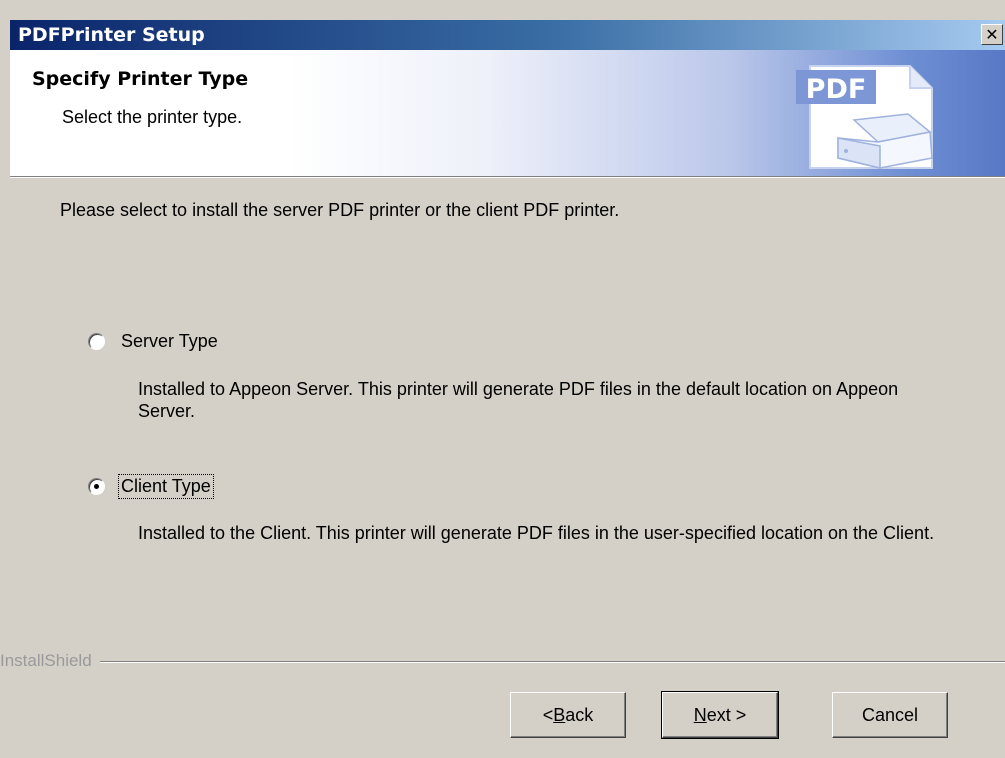 The width and height of the screenshot is (1005, 758). What do you see at coordinates (96, 341) in the screenshot?
I see `server-type-radio` at bounding box center [96, 341].